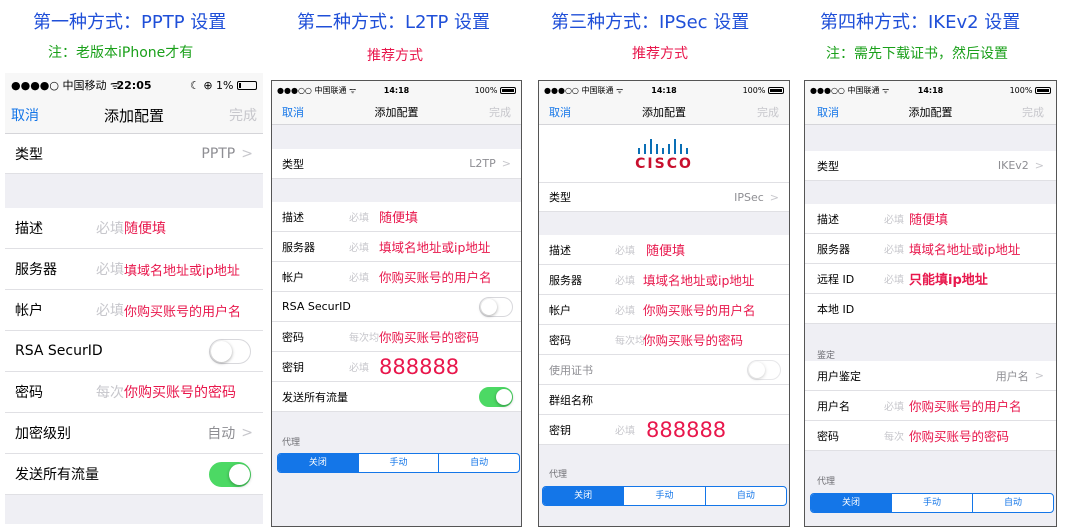  I want to click on server-label: 服务器, so click(36, 270).